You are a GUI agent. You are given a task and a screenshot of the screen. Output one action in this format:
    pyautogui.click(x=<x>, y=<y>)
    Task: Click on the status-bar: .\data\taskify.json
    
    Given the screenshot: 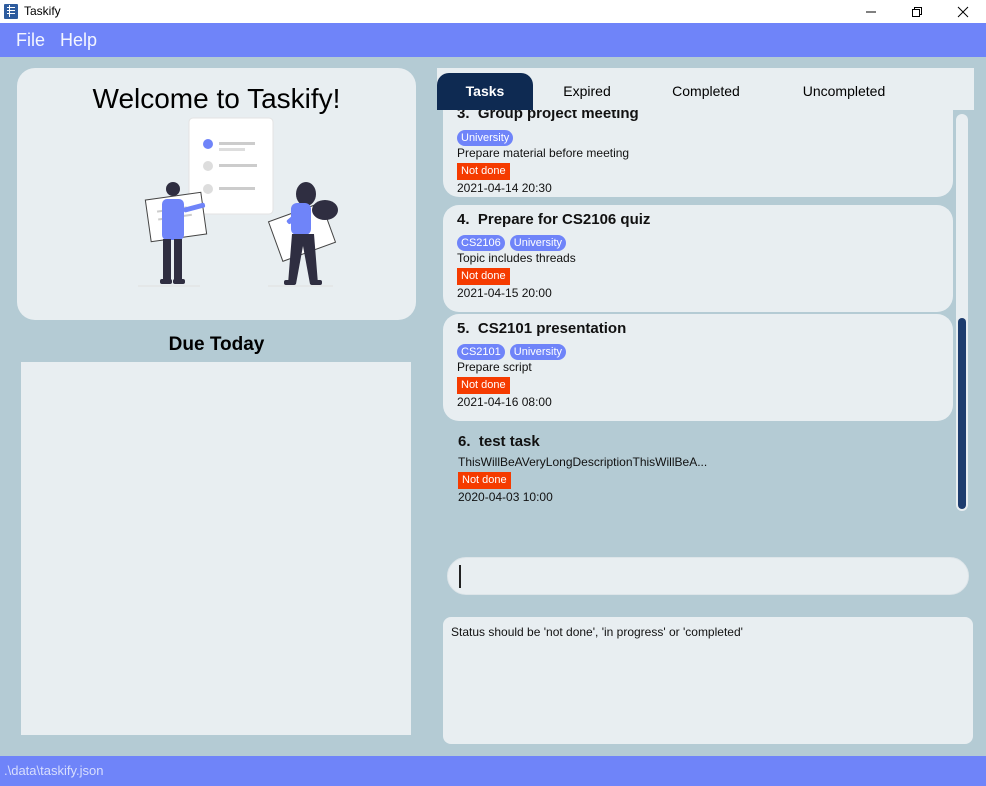 What is the action you would take?
    pyautogui.click(x=493, y=771)
    